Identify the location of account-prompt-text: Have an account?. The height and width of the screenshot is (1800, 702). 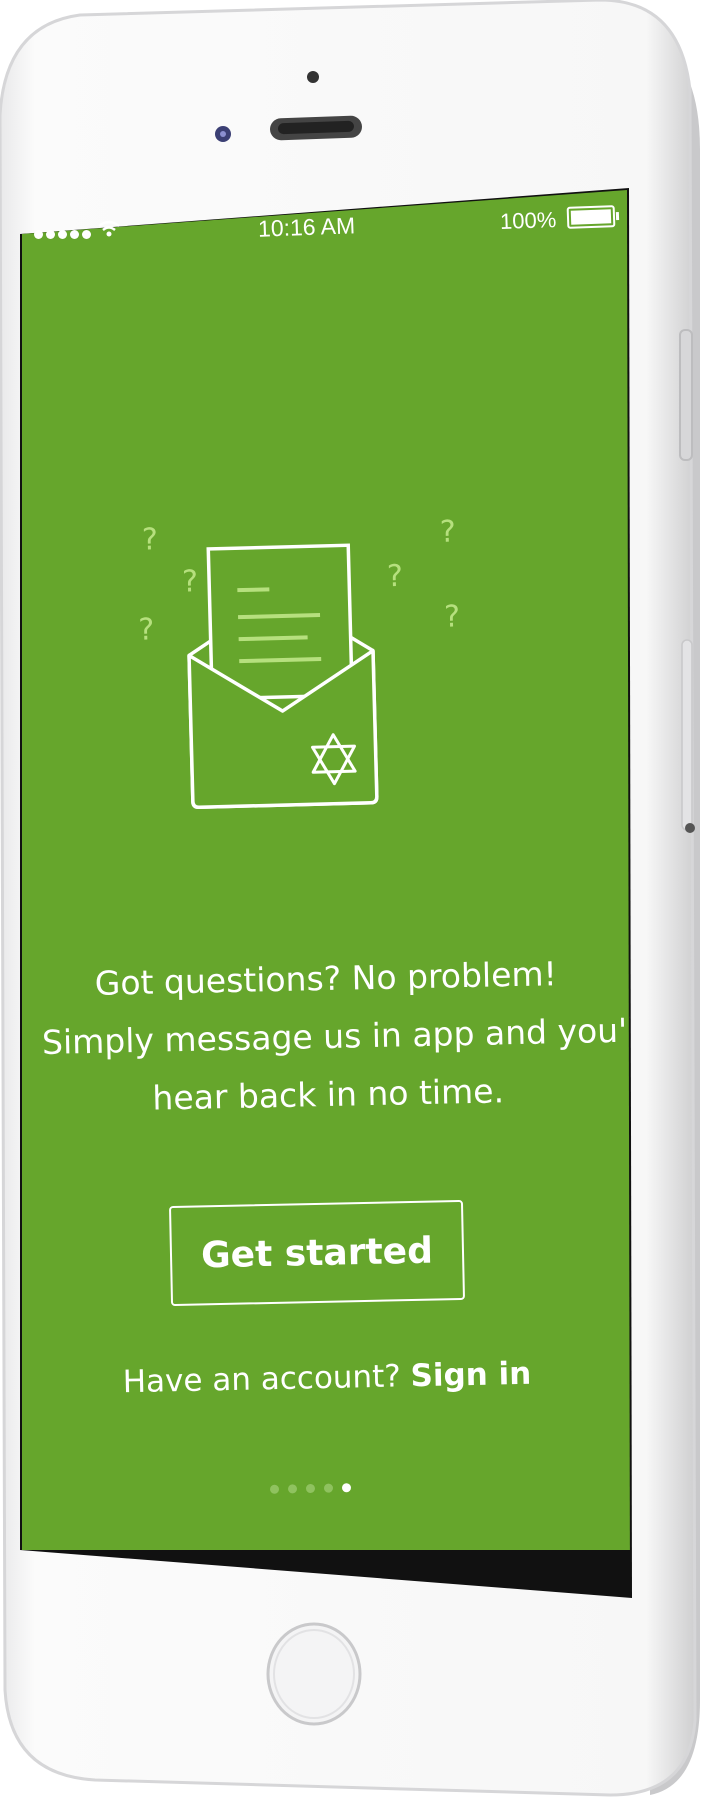
(262, 1379).